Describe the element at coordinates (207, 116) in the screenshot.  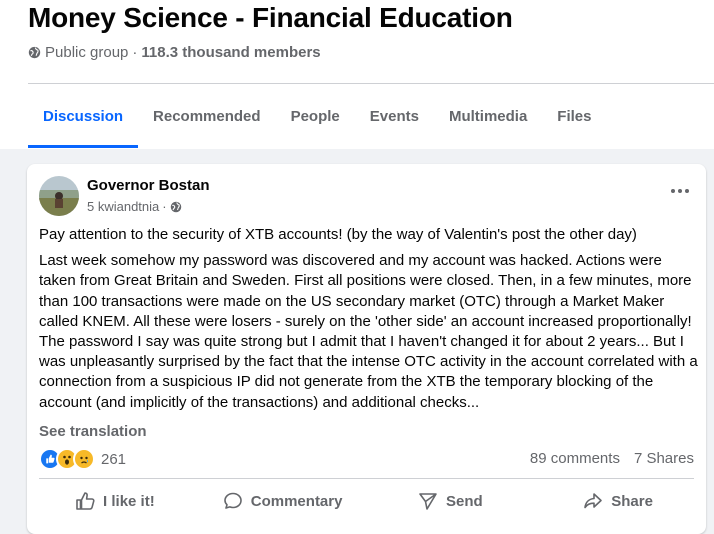
I see `tab-recommended: Recommended` at that location.